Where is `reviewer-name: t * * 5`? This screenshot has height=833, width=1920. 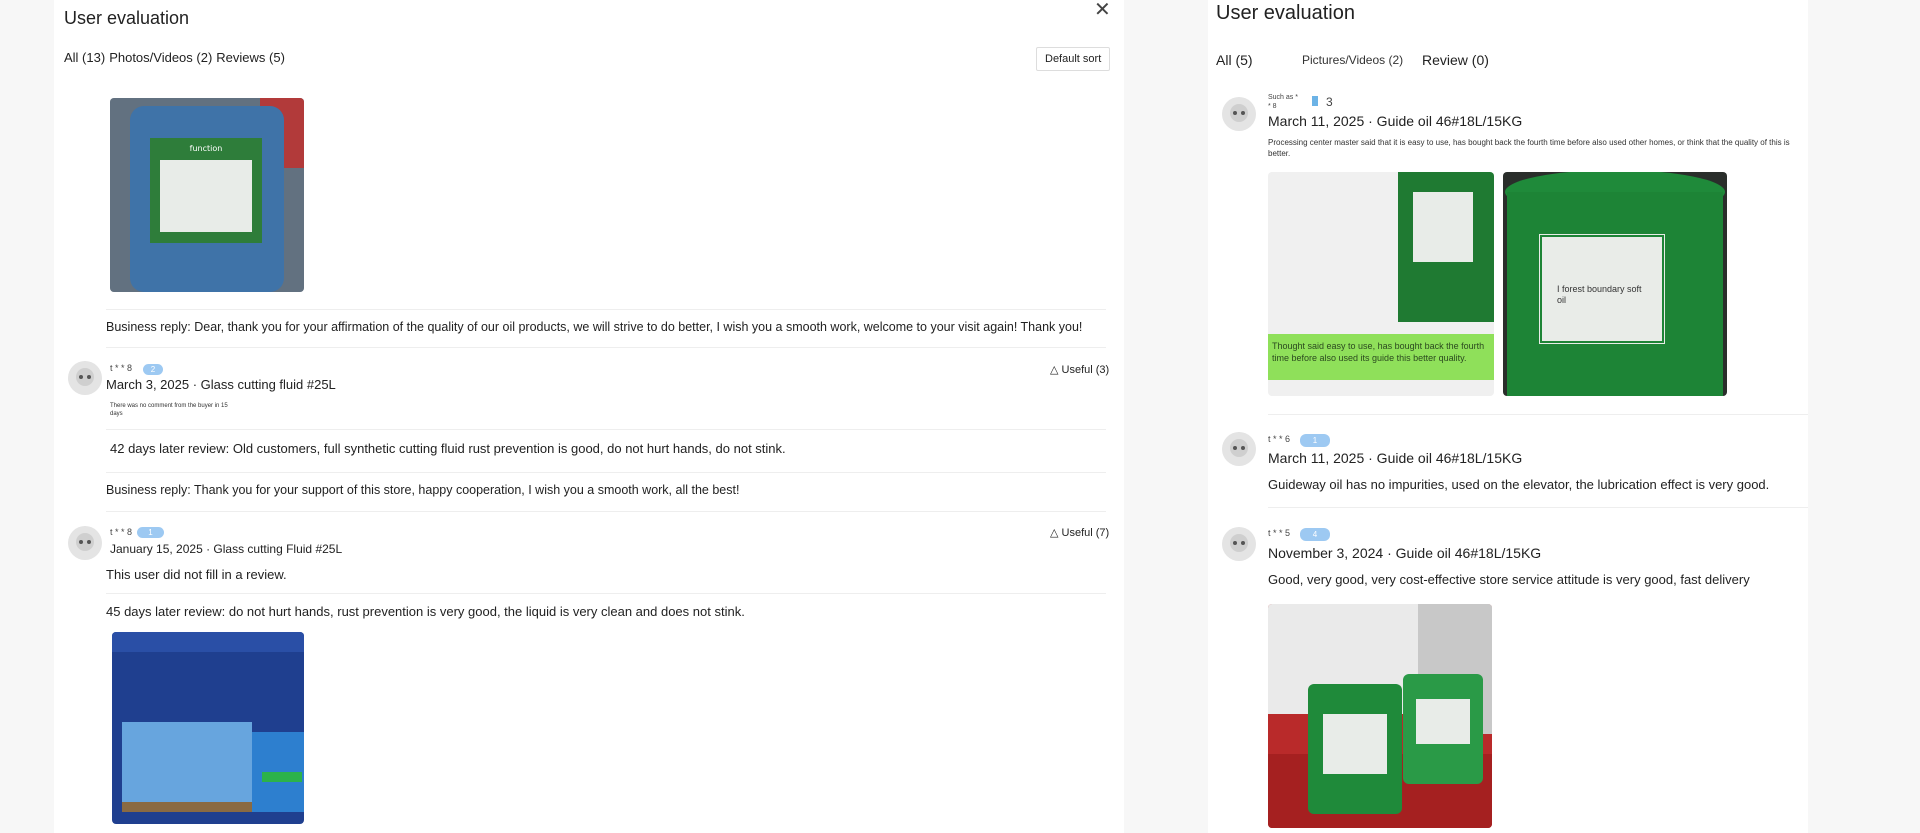 reviewer-name: t * * 5 is located at coordinates (1279, 533).